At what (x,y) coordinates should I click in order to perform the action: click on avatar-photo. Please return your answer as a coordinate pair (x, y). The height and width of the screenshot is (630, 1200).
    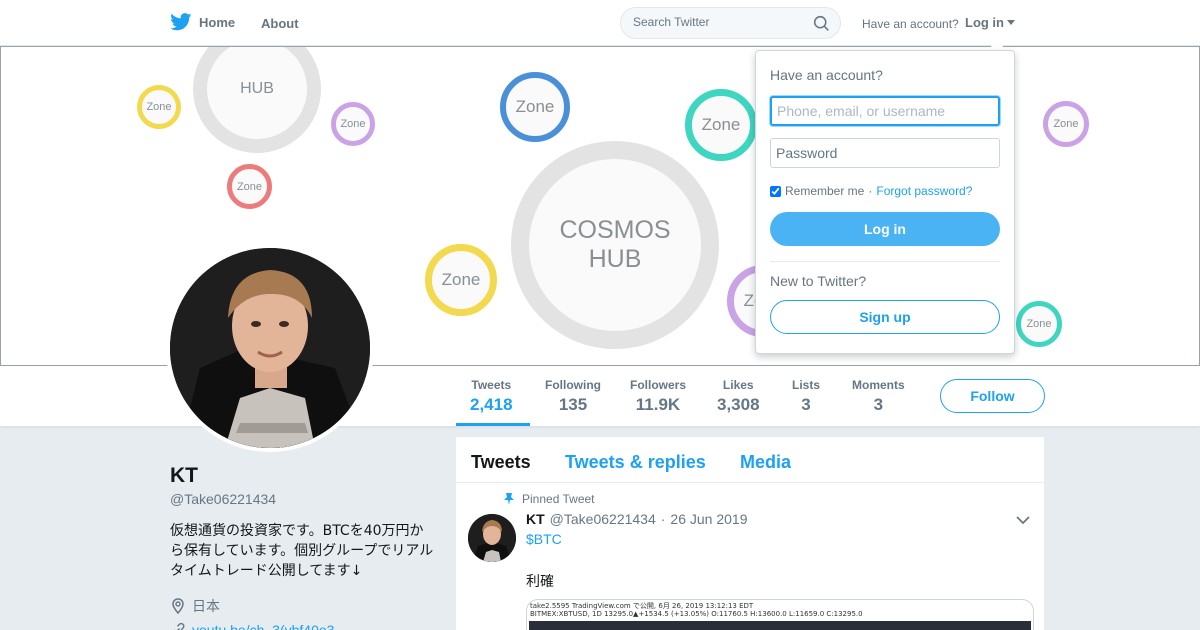
    Looking at the image, I should click on (270, 348).